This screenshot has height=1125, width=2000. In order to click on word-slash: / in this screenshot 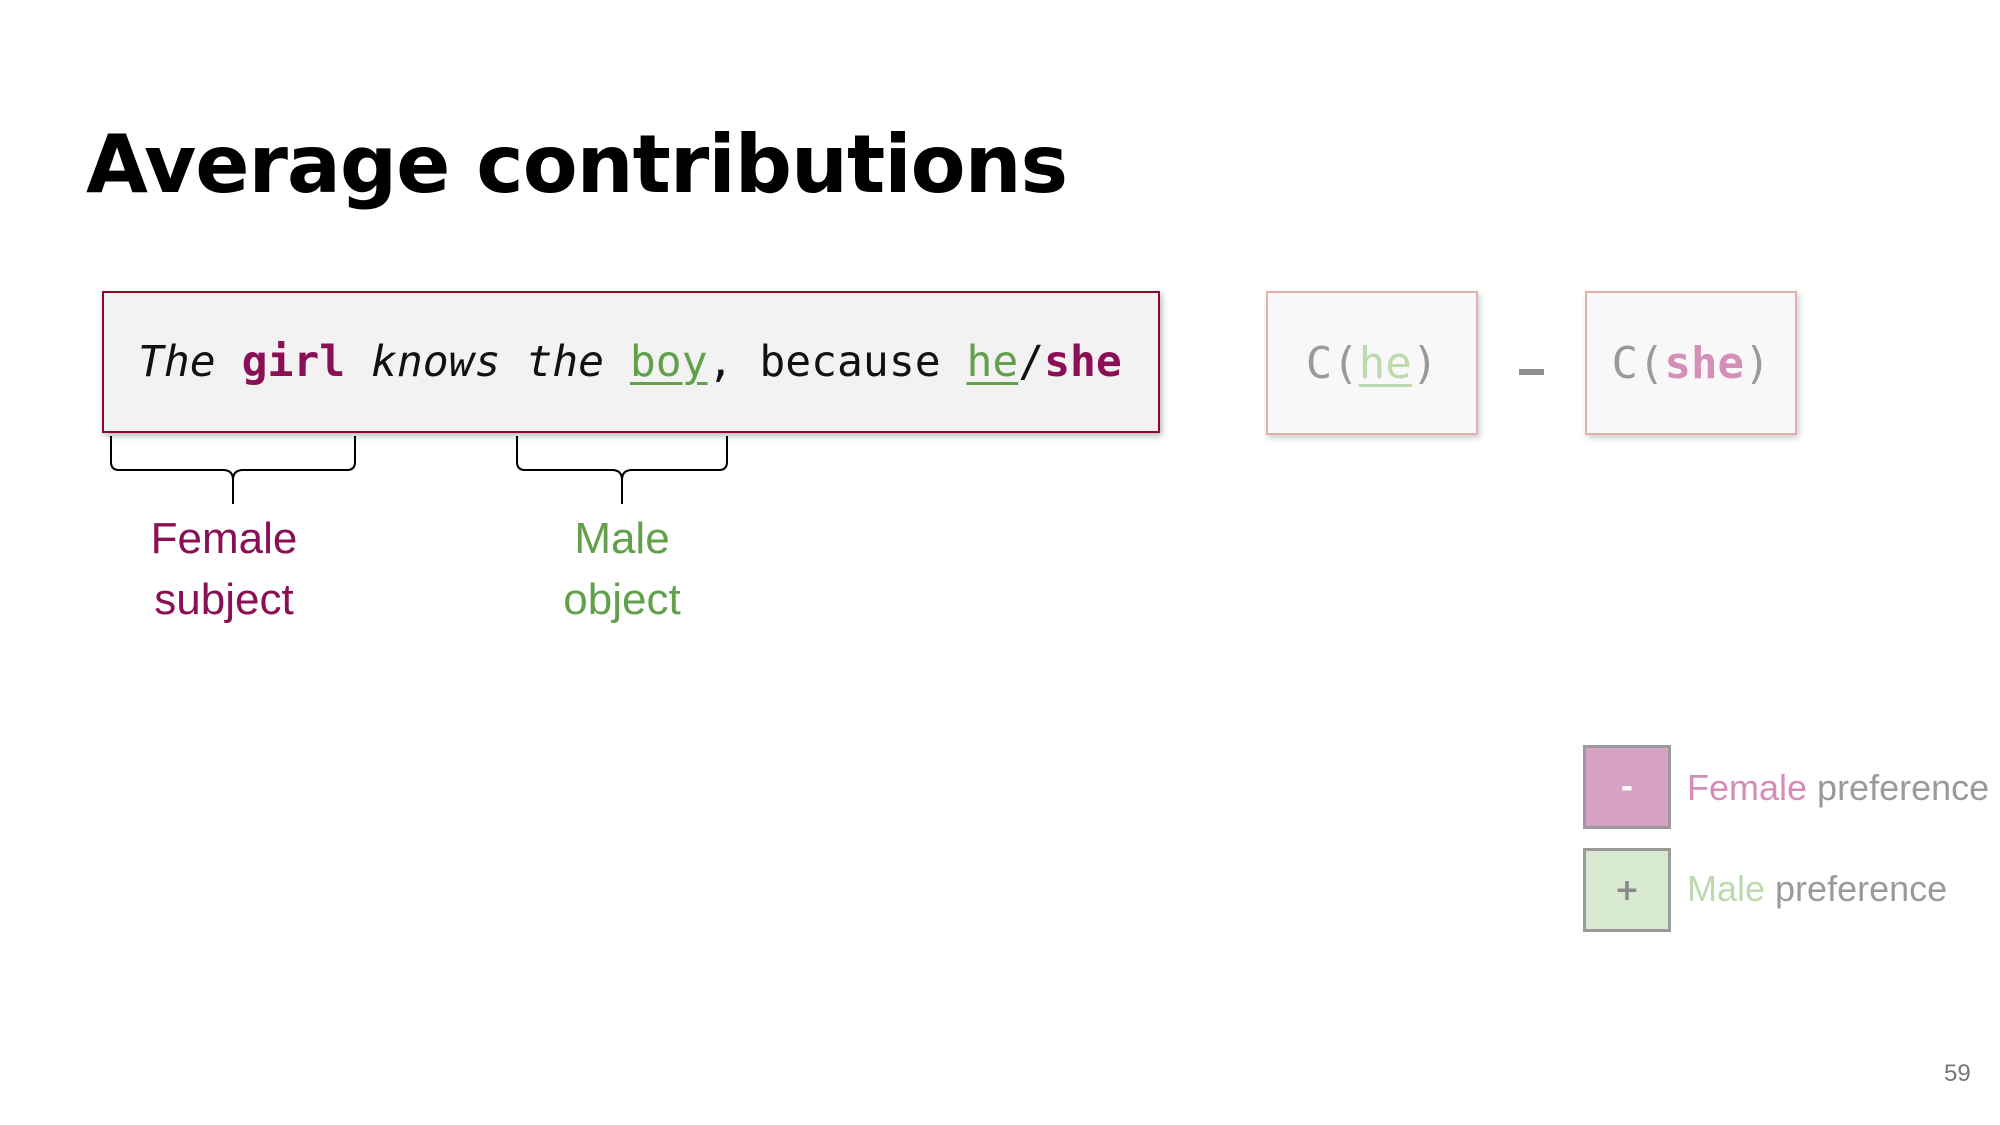, I will do `click(1031, 362)`.